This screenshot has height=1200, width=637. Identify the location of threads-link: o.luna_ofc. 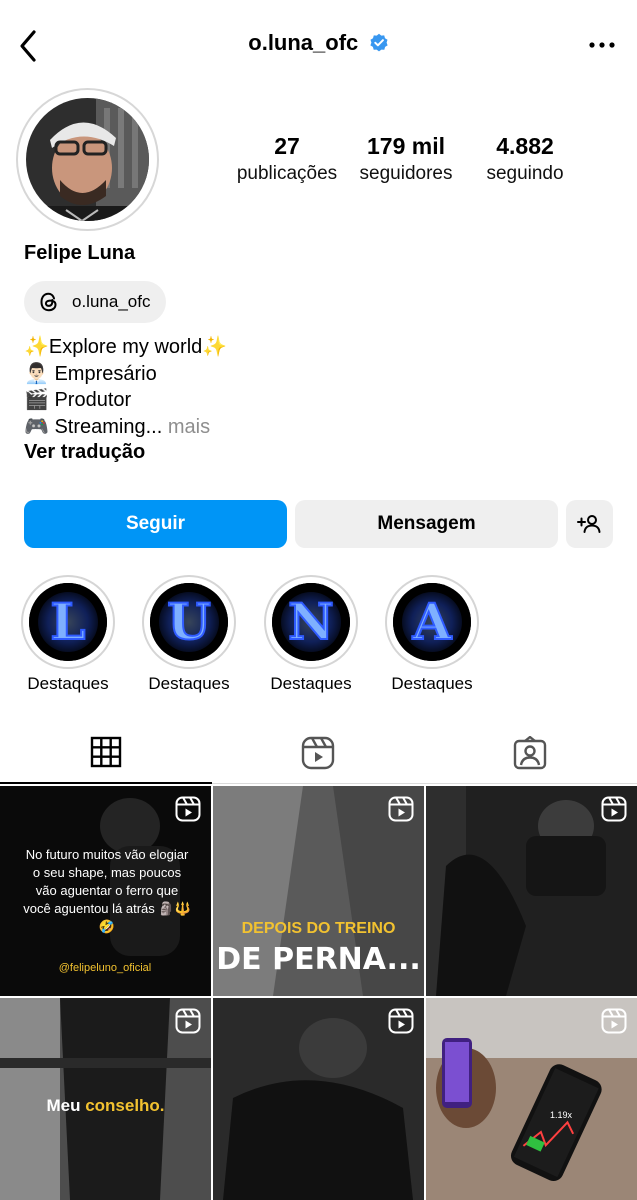
(95, 302).